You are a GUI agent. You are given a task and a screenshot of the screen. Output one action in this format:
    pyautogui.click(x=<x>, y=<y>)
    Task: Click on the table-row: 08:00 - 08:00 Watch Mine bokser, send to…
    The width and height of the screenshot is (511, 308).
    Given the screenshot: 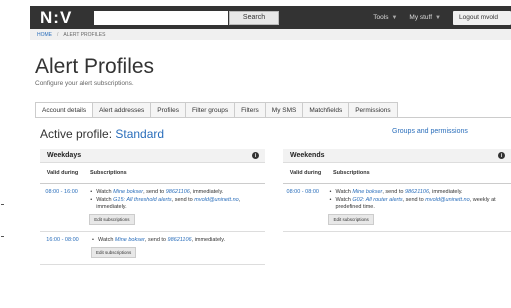 What is the action you would take?
    pyautogui.click(x=397, y=208)
    